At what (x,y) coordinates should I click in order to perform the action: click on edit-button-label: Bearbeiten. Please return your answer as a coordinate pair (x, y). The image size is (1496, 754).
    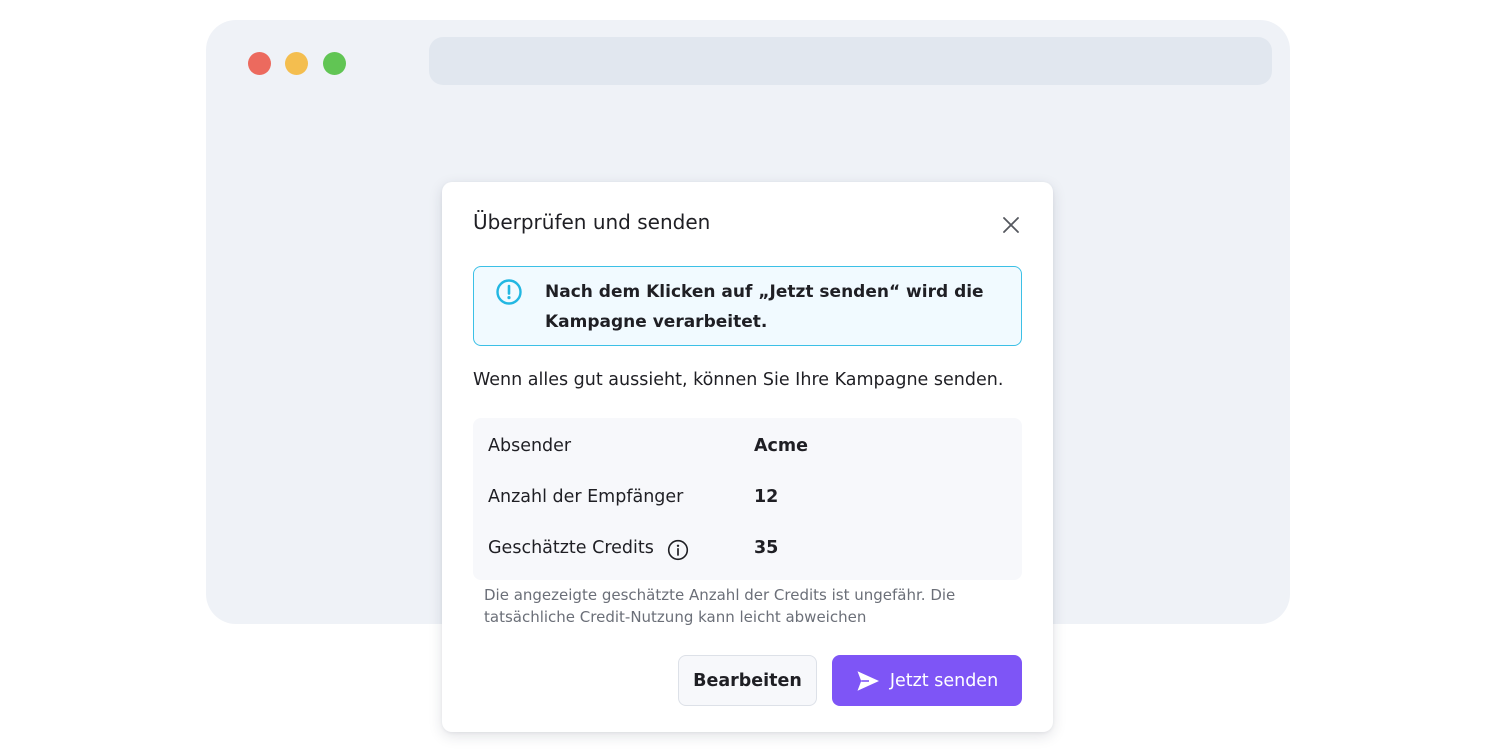
    Looking at the image, I should click on (747, 680).